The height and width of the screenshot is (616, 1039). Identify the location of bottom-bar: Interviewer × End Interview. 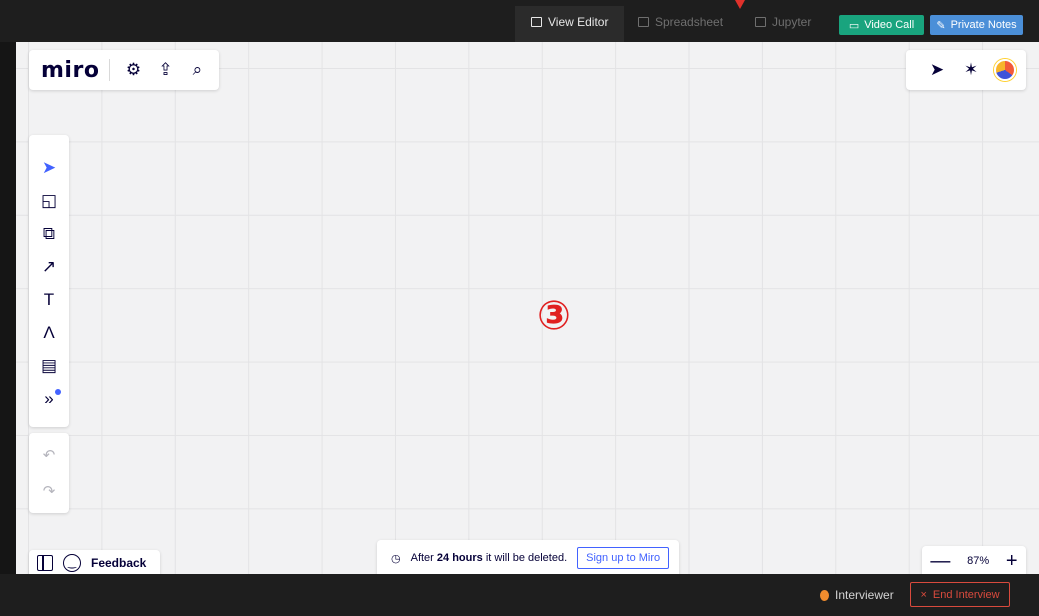
(519, 595).